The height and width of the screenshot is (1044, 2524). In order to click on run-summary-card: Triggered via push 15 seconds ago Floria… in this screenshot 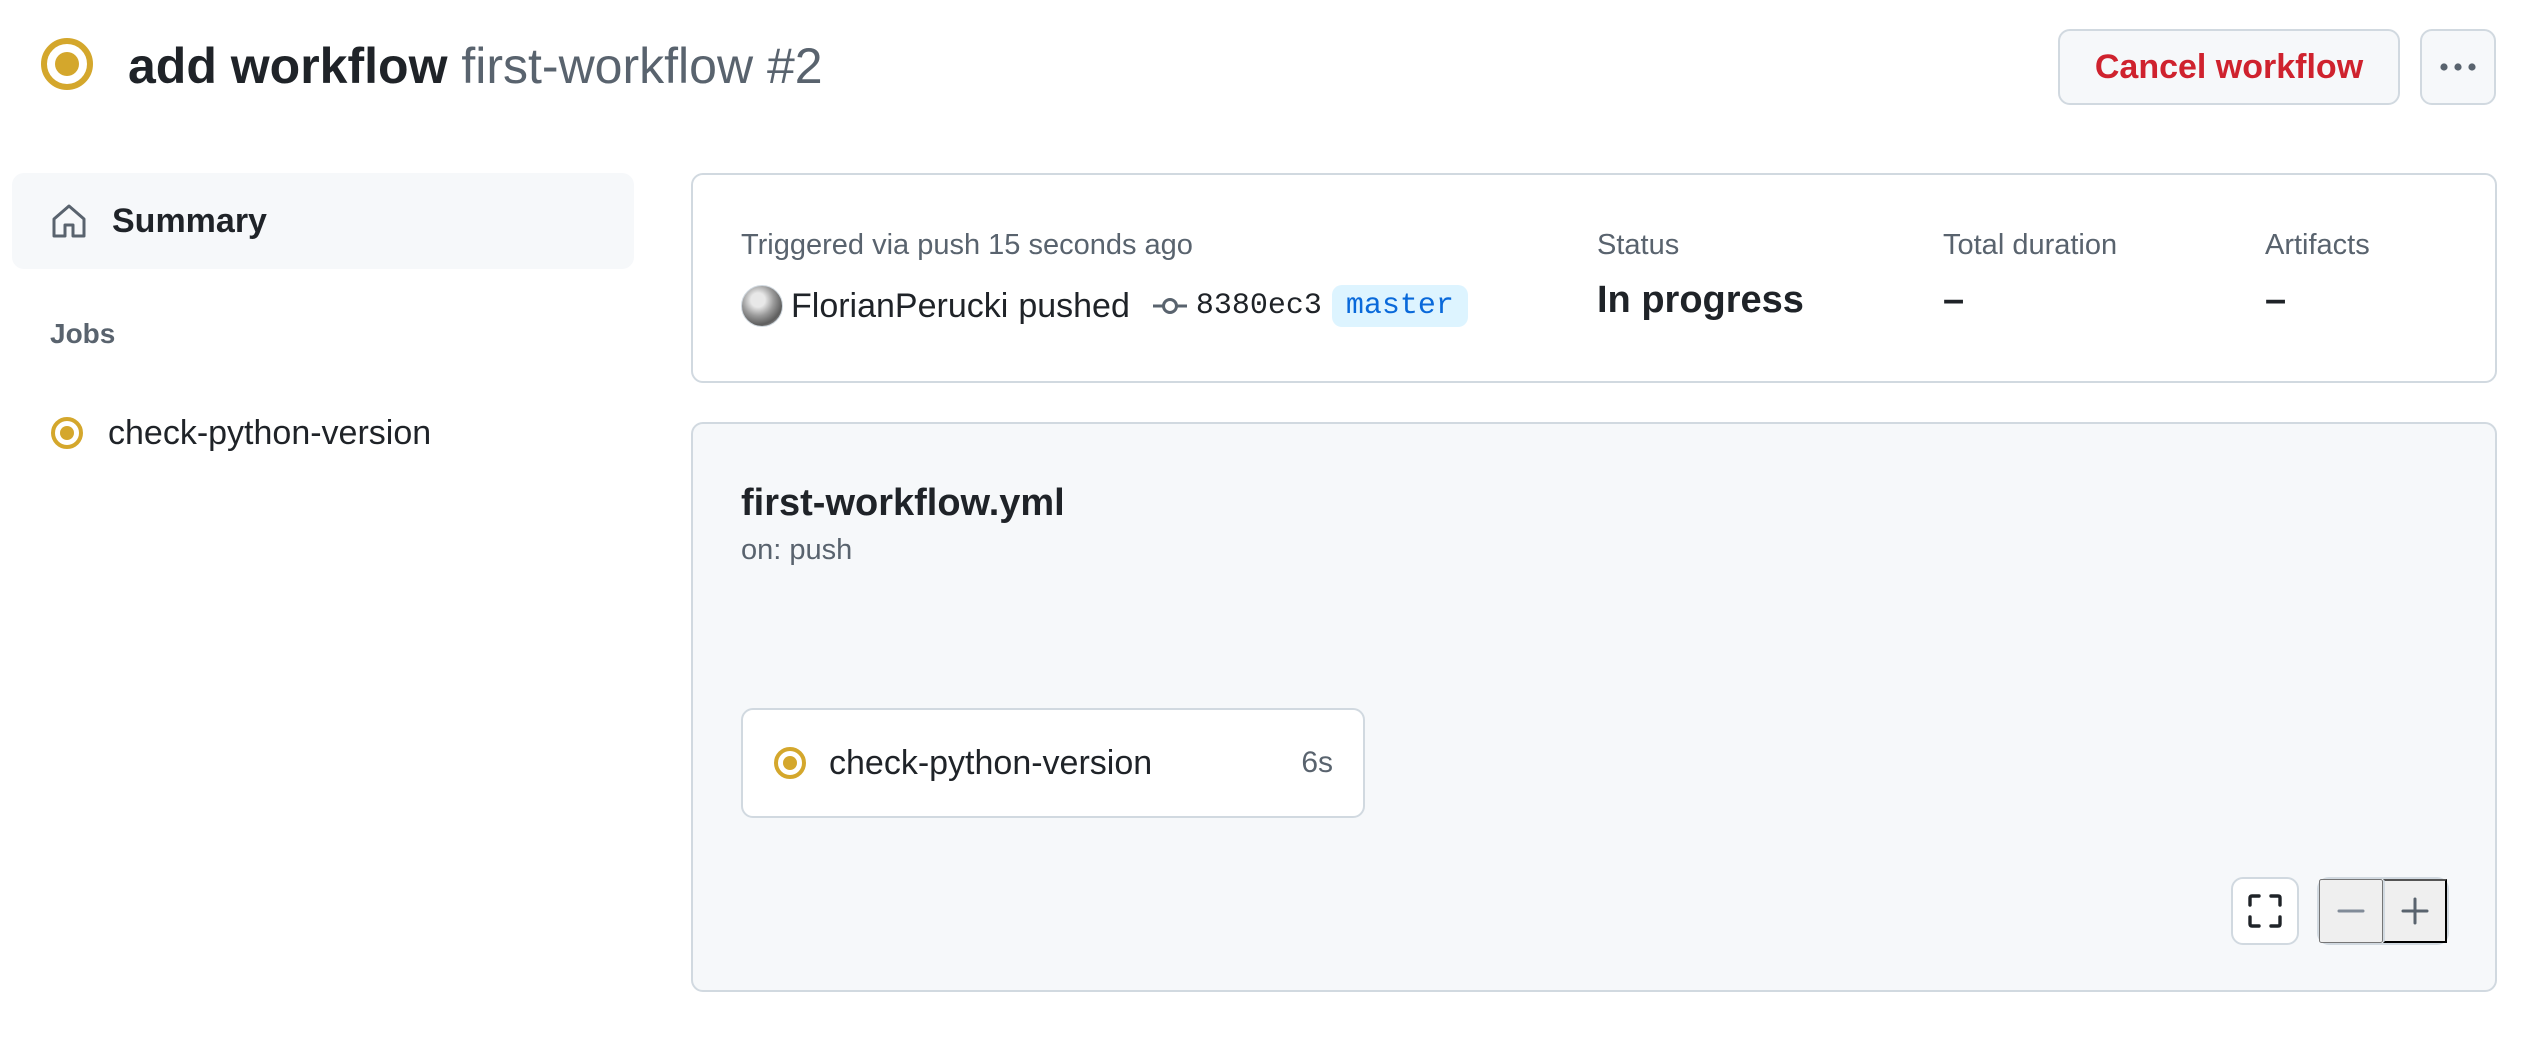, I will do `click(1594, 278)`.